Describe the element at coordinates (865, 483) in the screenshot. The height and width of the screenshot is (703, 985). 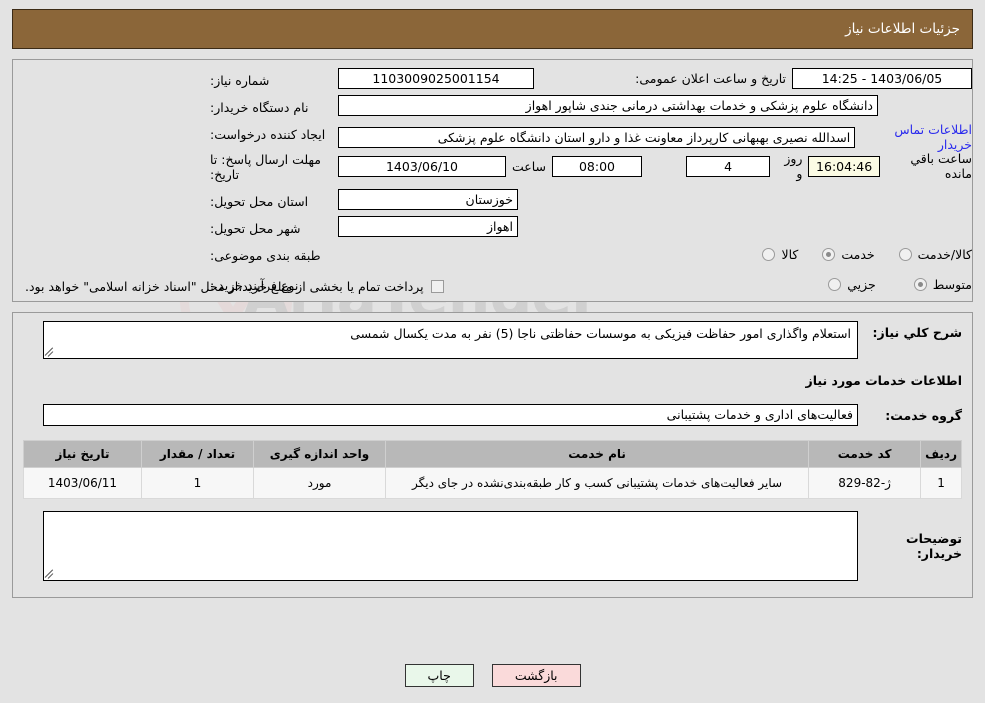
I see `cell-code: ژ-82-829` at that location.